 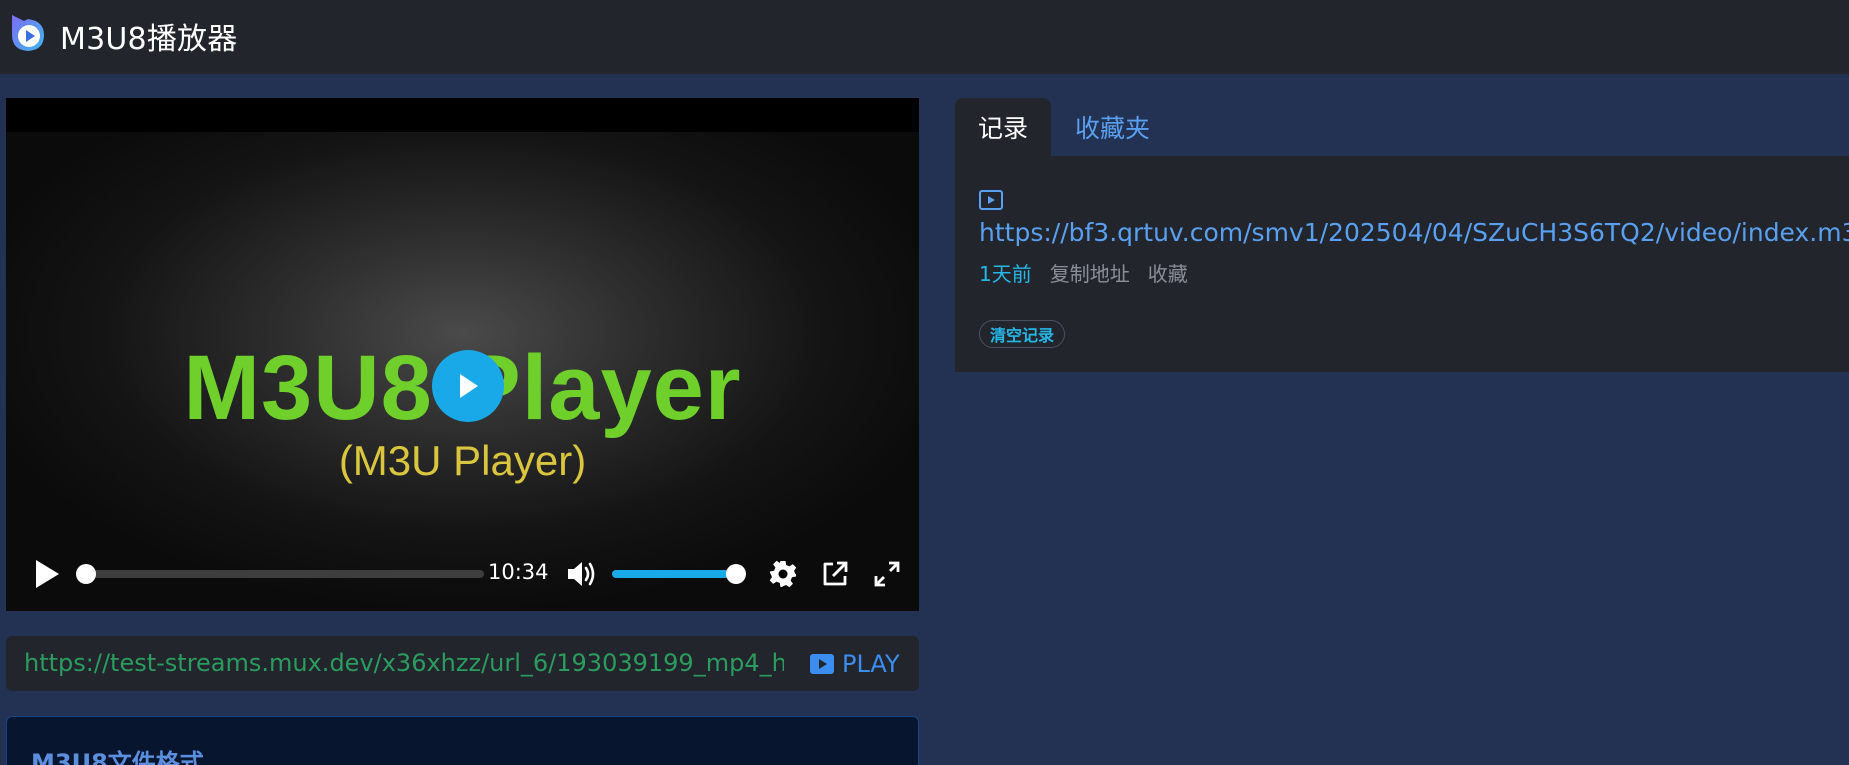 I want to click on volume-icon, so click(x=581, y=574).